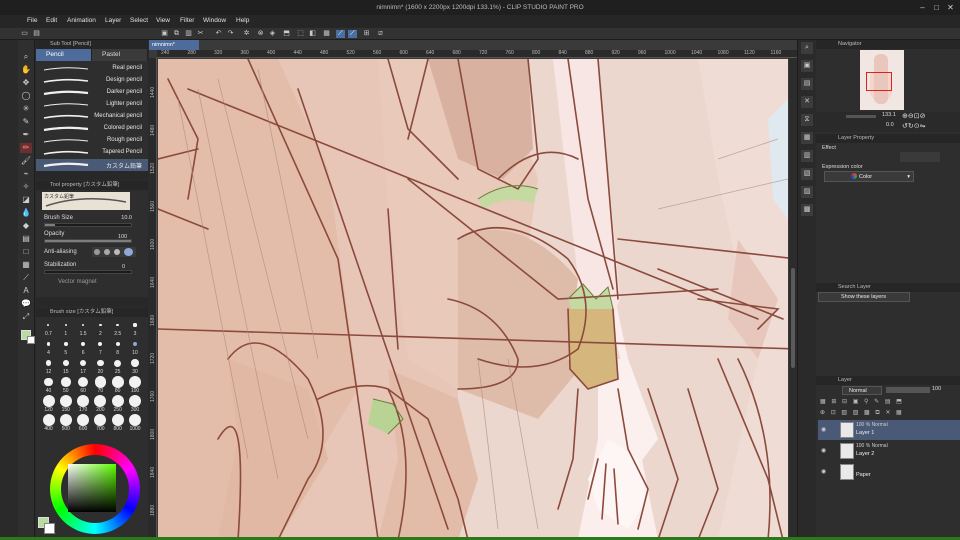 This screenshot has width=960, height=540. I want to click on fill-icon: ◈, so click(272, 34).